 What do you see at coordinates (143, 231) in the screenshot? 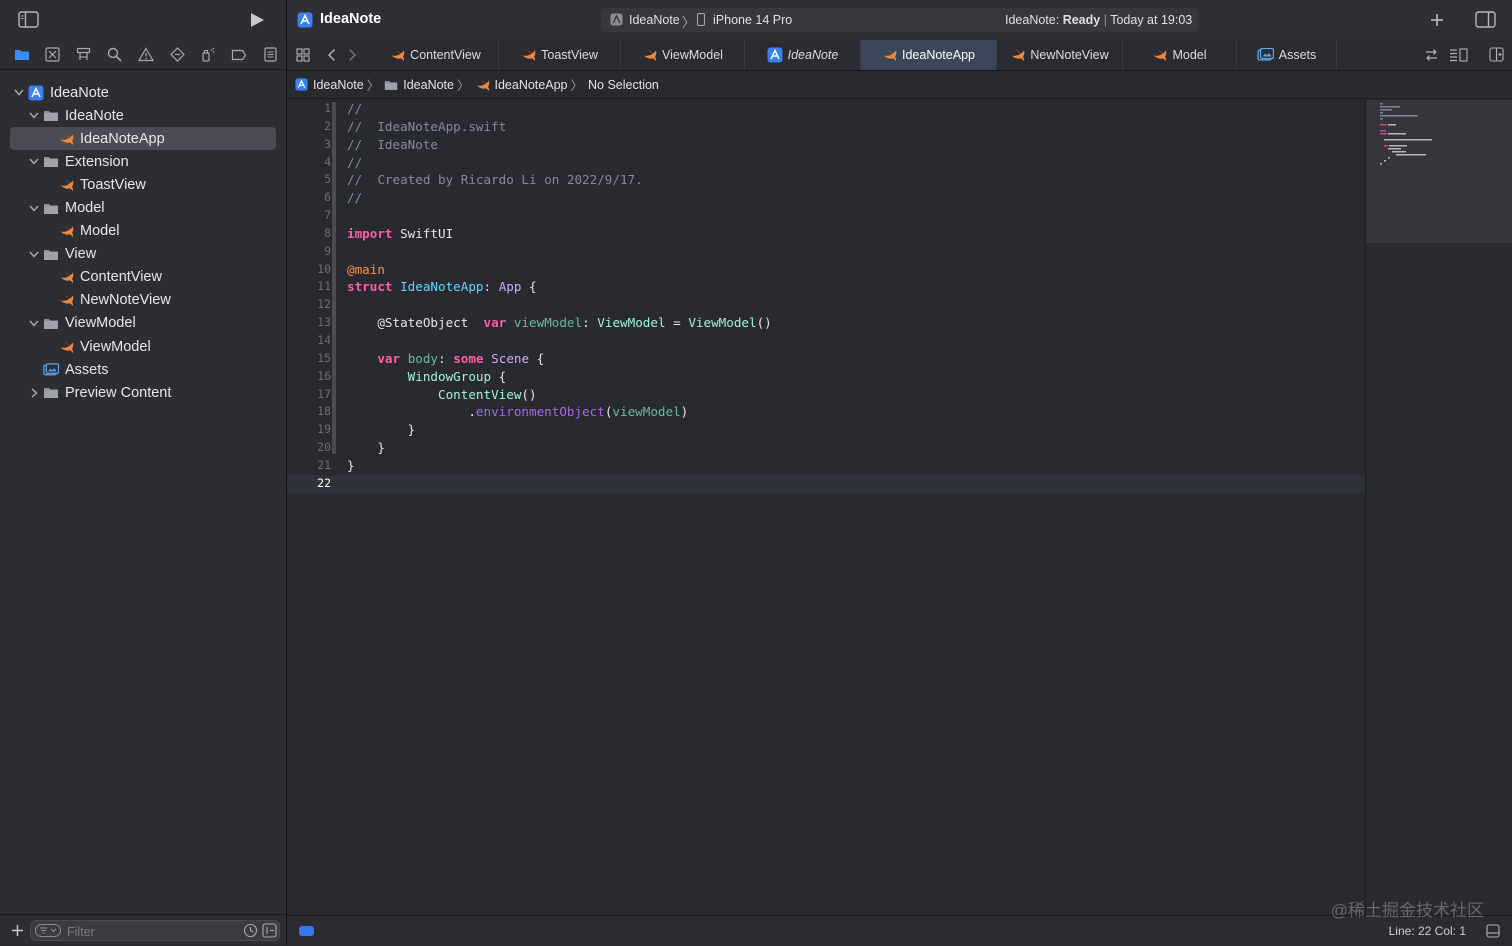
I see `tree-file-item: Model` at bounding box center [143, 231].